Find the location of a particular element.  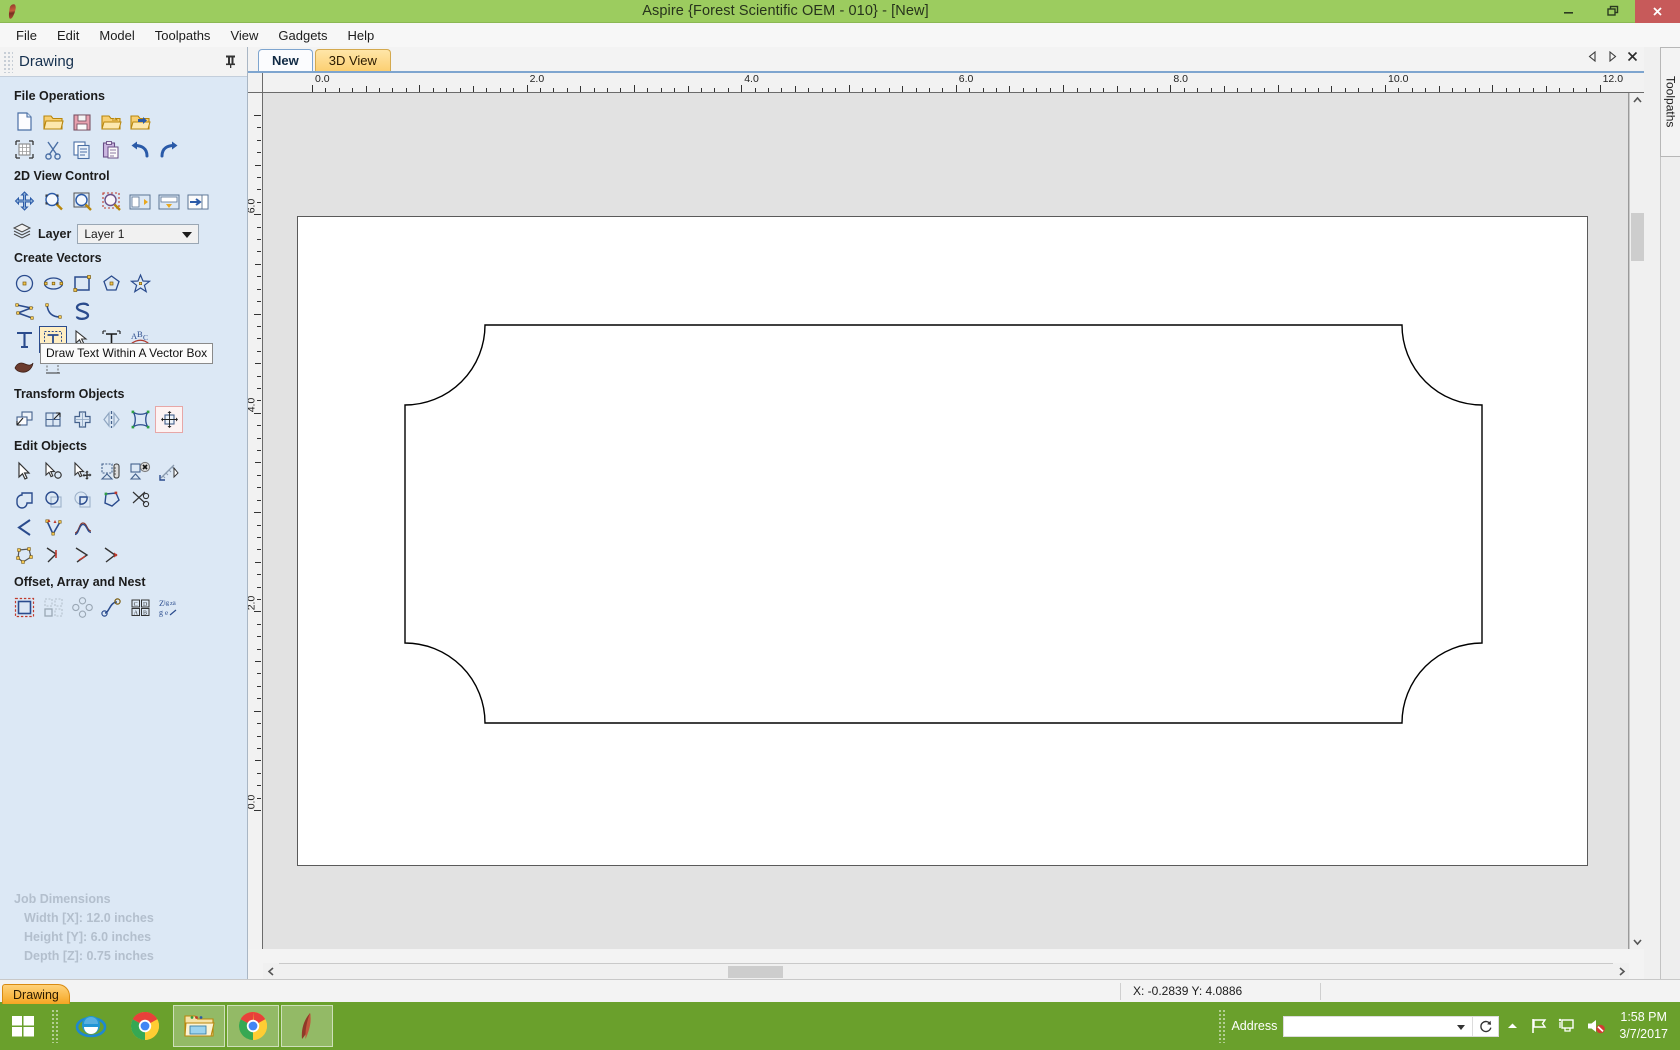

open-recent-icon is located at coordinates (111, 121).